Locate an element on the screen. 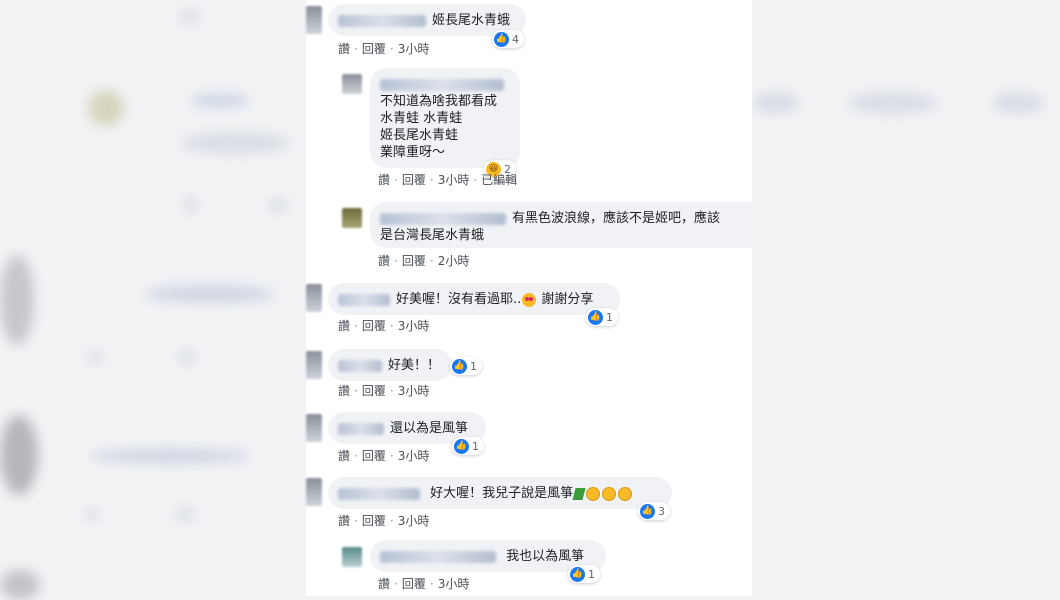  reaction-count: 👍 4 is located at coordinates (508, 39).